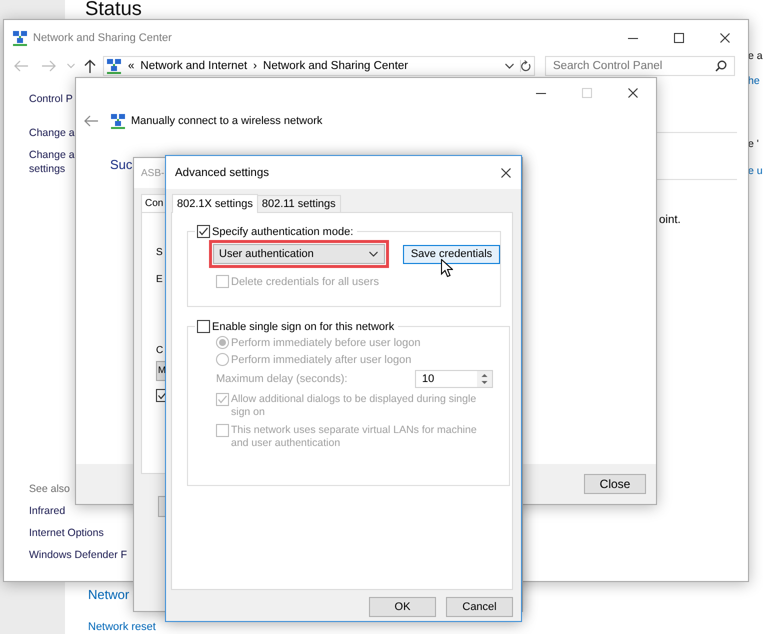 The width and height of the screenshot is (763, 634). What do you see at coordinates (267, 254) in the screenshot?
I see `dropdown-value: User authentication` at bounding box center [267, 254].